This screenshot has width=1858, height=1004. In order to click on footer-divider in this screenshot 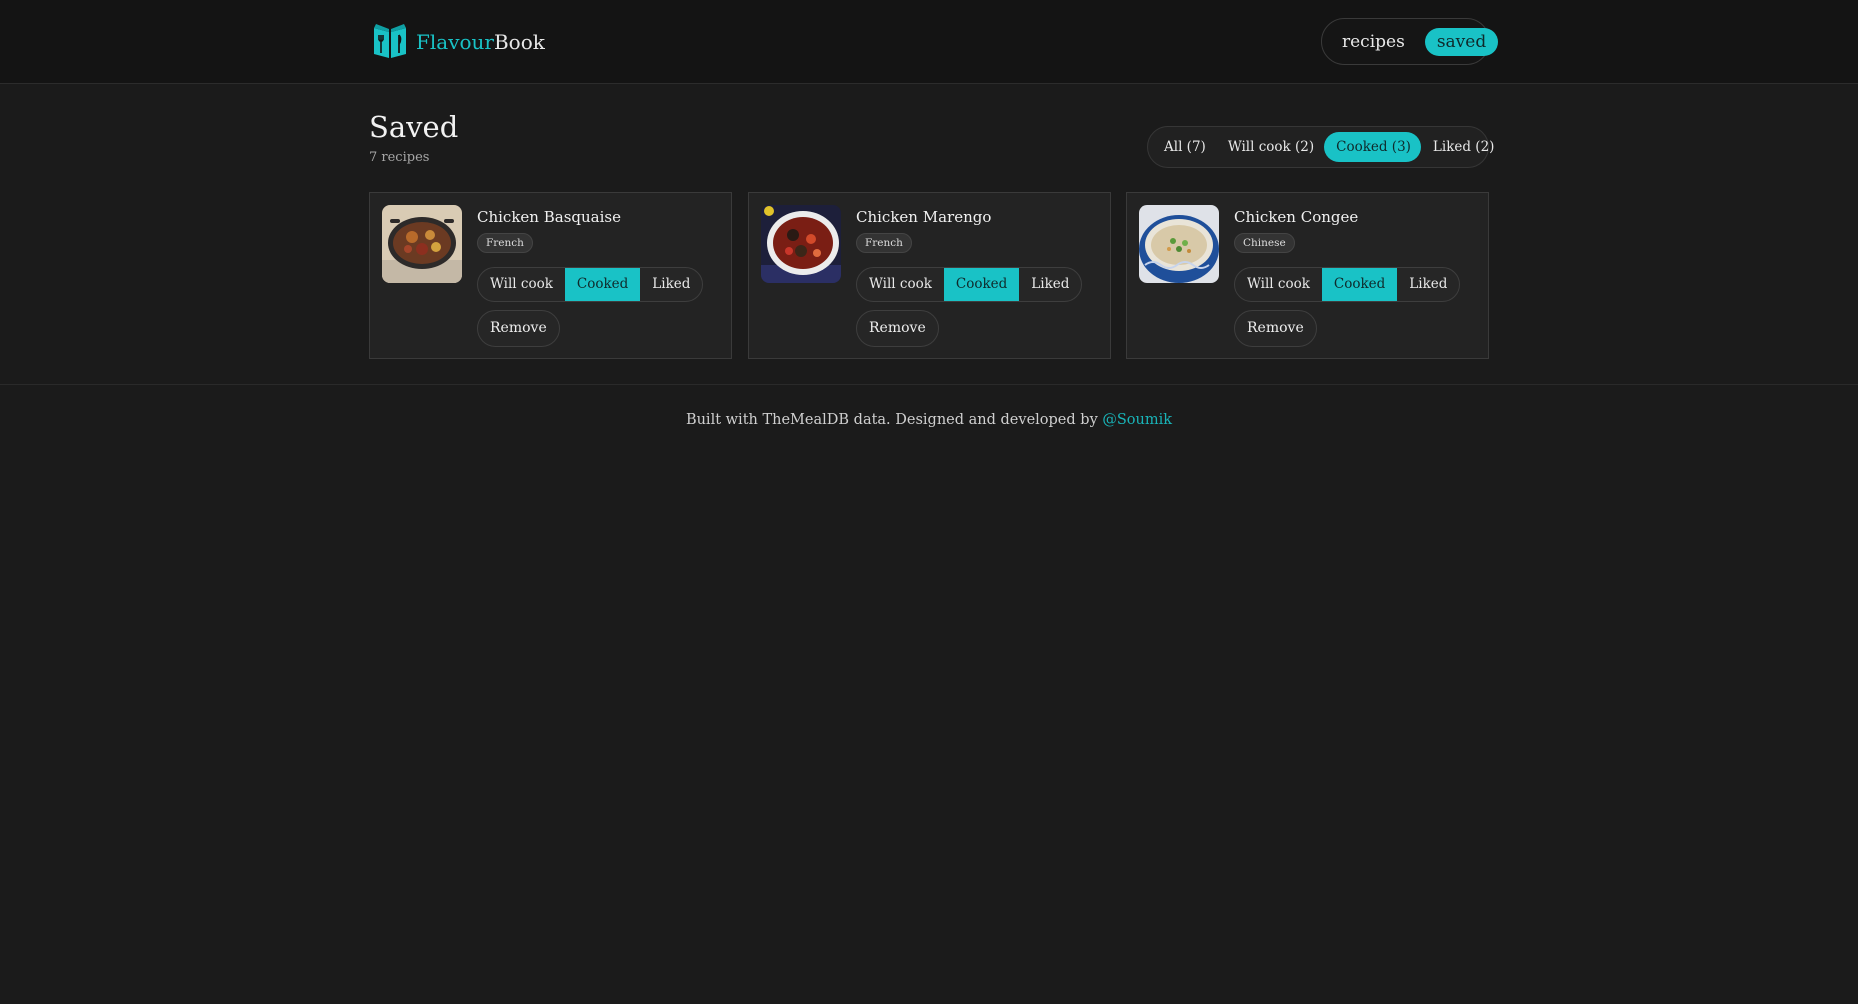, I will do `click(929, 384)`.